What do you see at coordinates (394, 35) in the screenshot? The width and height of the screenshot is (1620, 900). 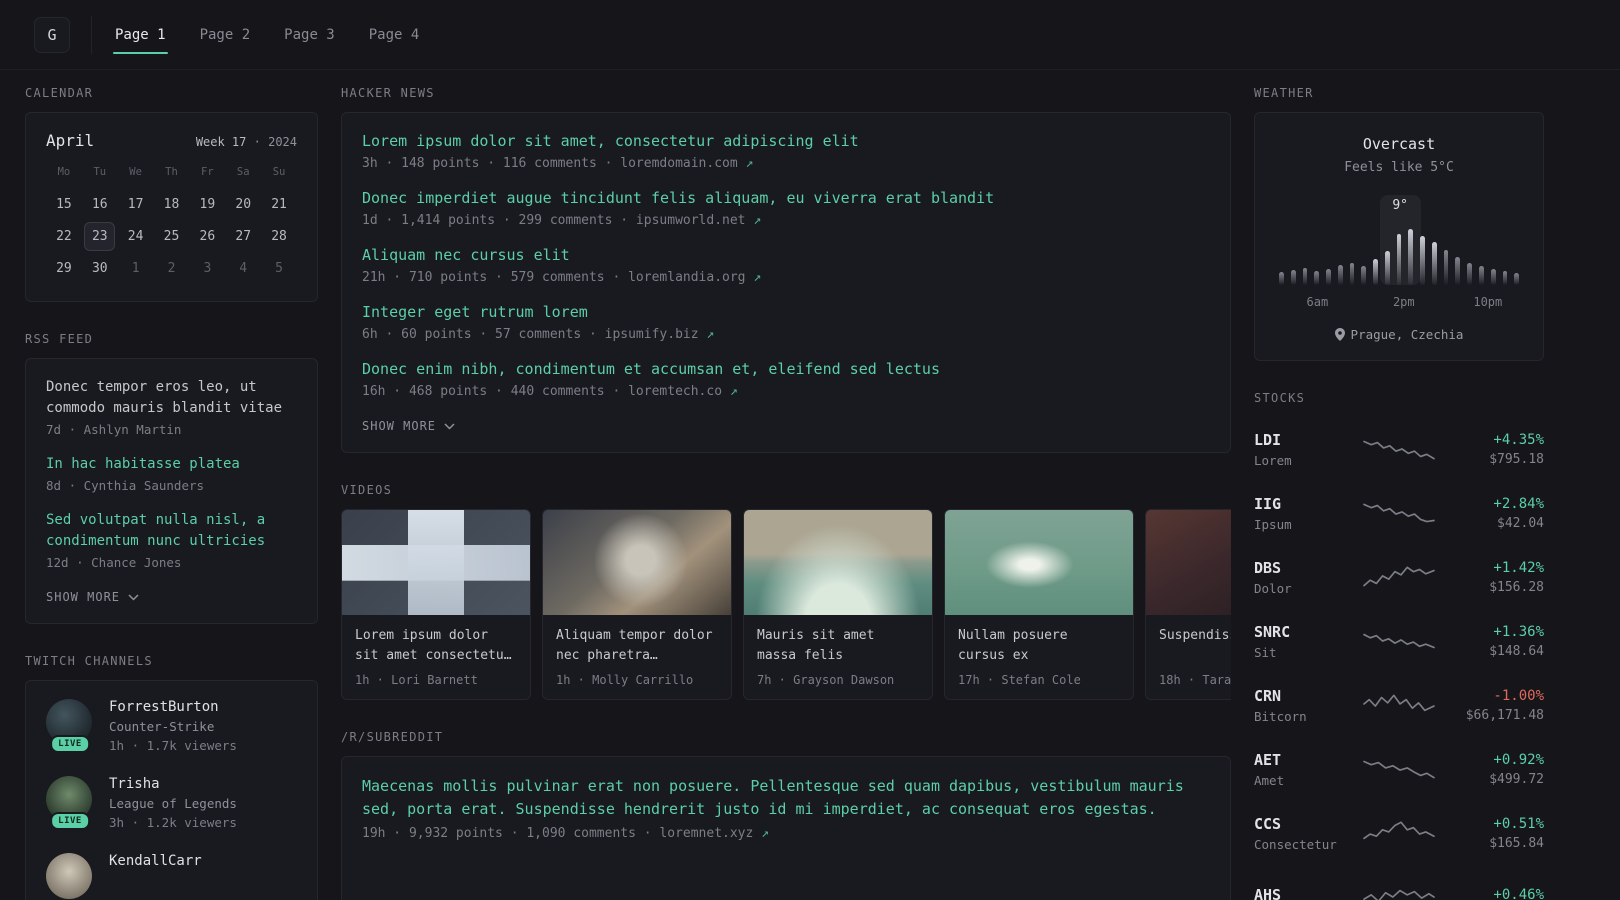 I see `tab-page-4: Page 4` at bounding box center [394, 35].